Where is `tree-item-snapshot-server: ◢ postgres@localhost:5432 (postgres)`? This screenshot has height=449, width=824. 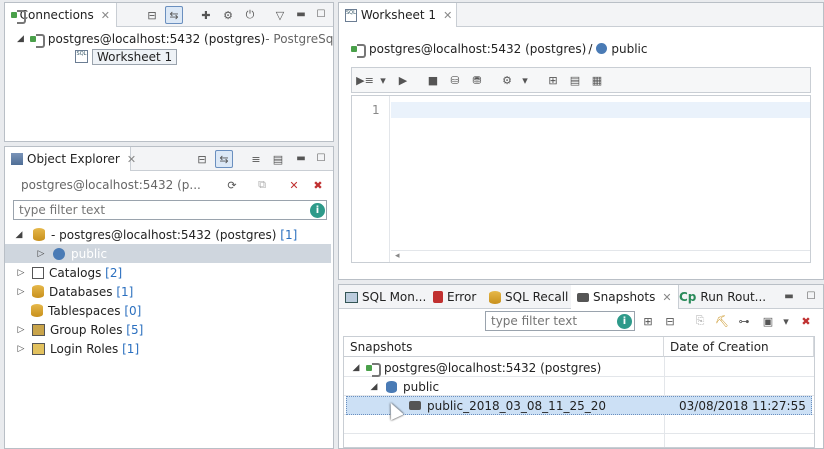 tree-item-snapshot-server: ◢ postgres@localhost:5432 (postgres) is located at coordinates (475, 367).